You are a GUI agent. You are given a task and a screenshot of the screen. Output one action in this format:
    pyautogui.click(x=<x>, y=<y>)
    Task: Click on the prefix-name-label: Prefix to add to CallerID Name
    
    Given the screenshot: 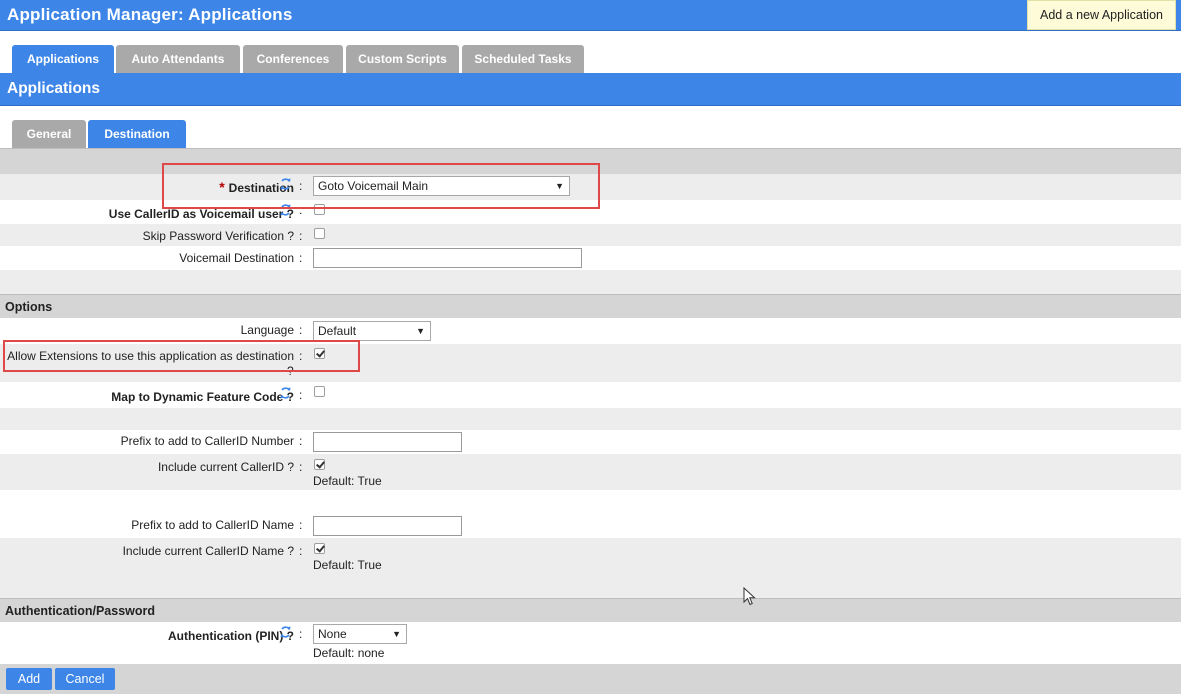 What is the action you would take?
    pyautogui.click(x=212, y=525)
    